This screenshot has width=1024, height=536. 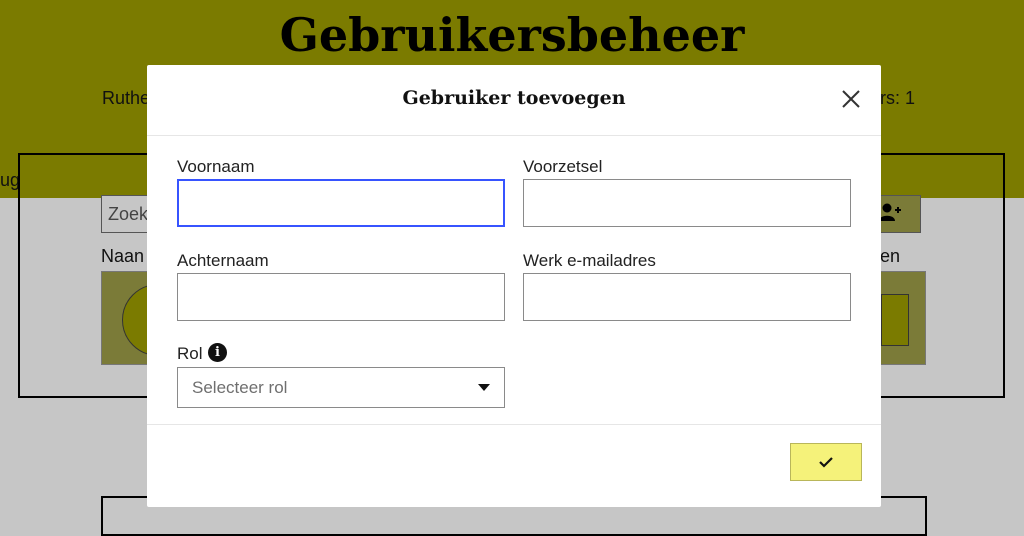 I want to click on checkmark-icon, so click(x=826, y=462).